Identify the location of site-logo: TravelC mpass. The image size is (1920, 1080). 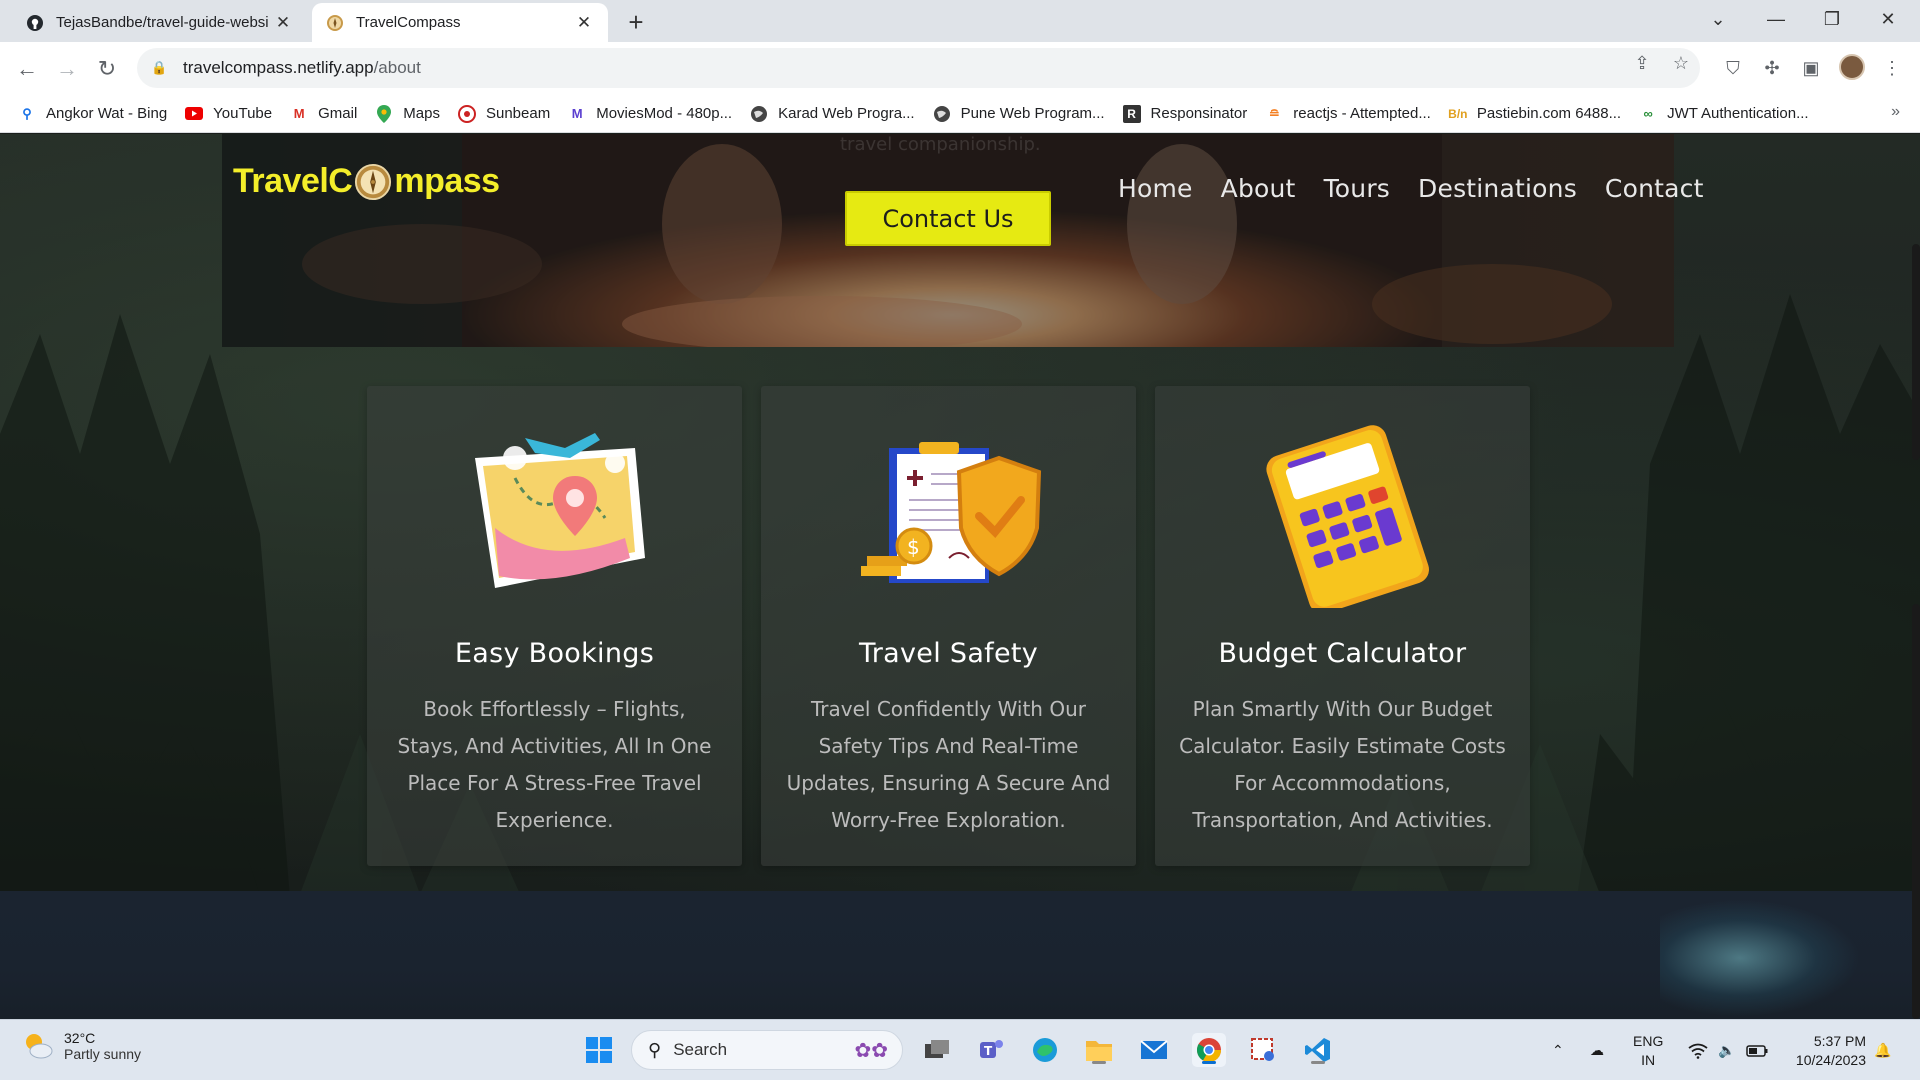
(366, 181).